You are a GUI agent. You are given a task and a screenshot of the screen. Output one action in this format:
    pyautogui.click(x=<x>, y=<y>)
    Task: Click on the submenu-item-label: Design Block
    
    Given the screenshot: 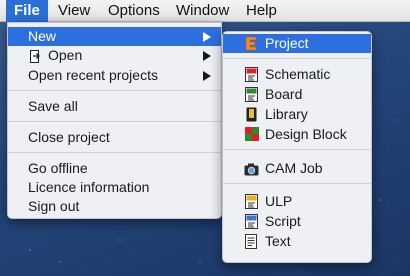 What is the action you would take?
    pyautogui.click(x=306, y=134)
    